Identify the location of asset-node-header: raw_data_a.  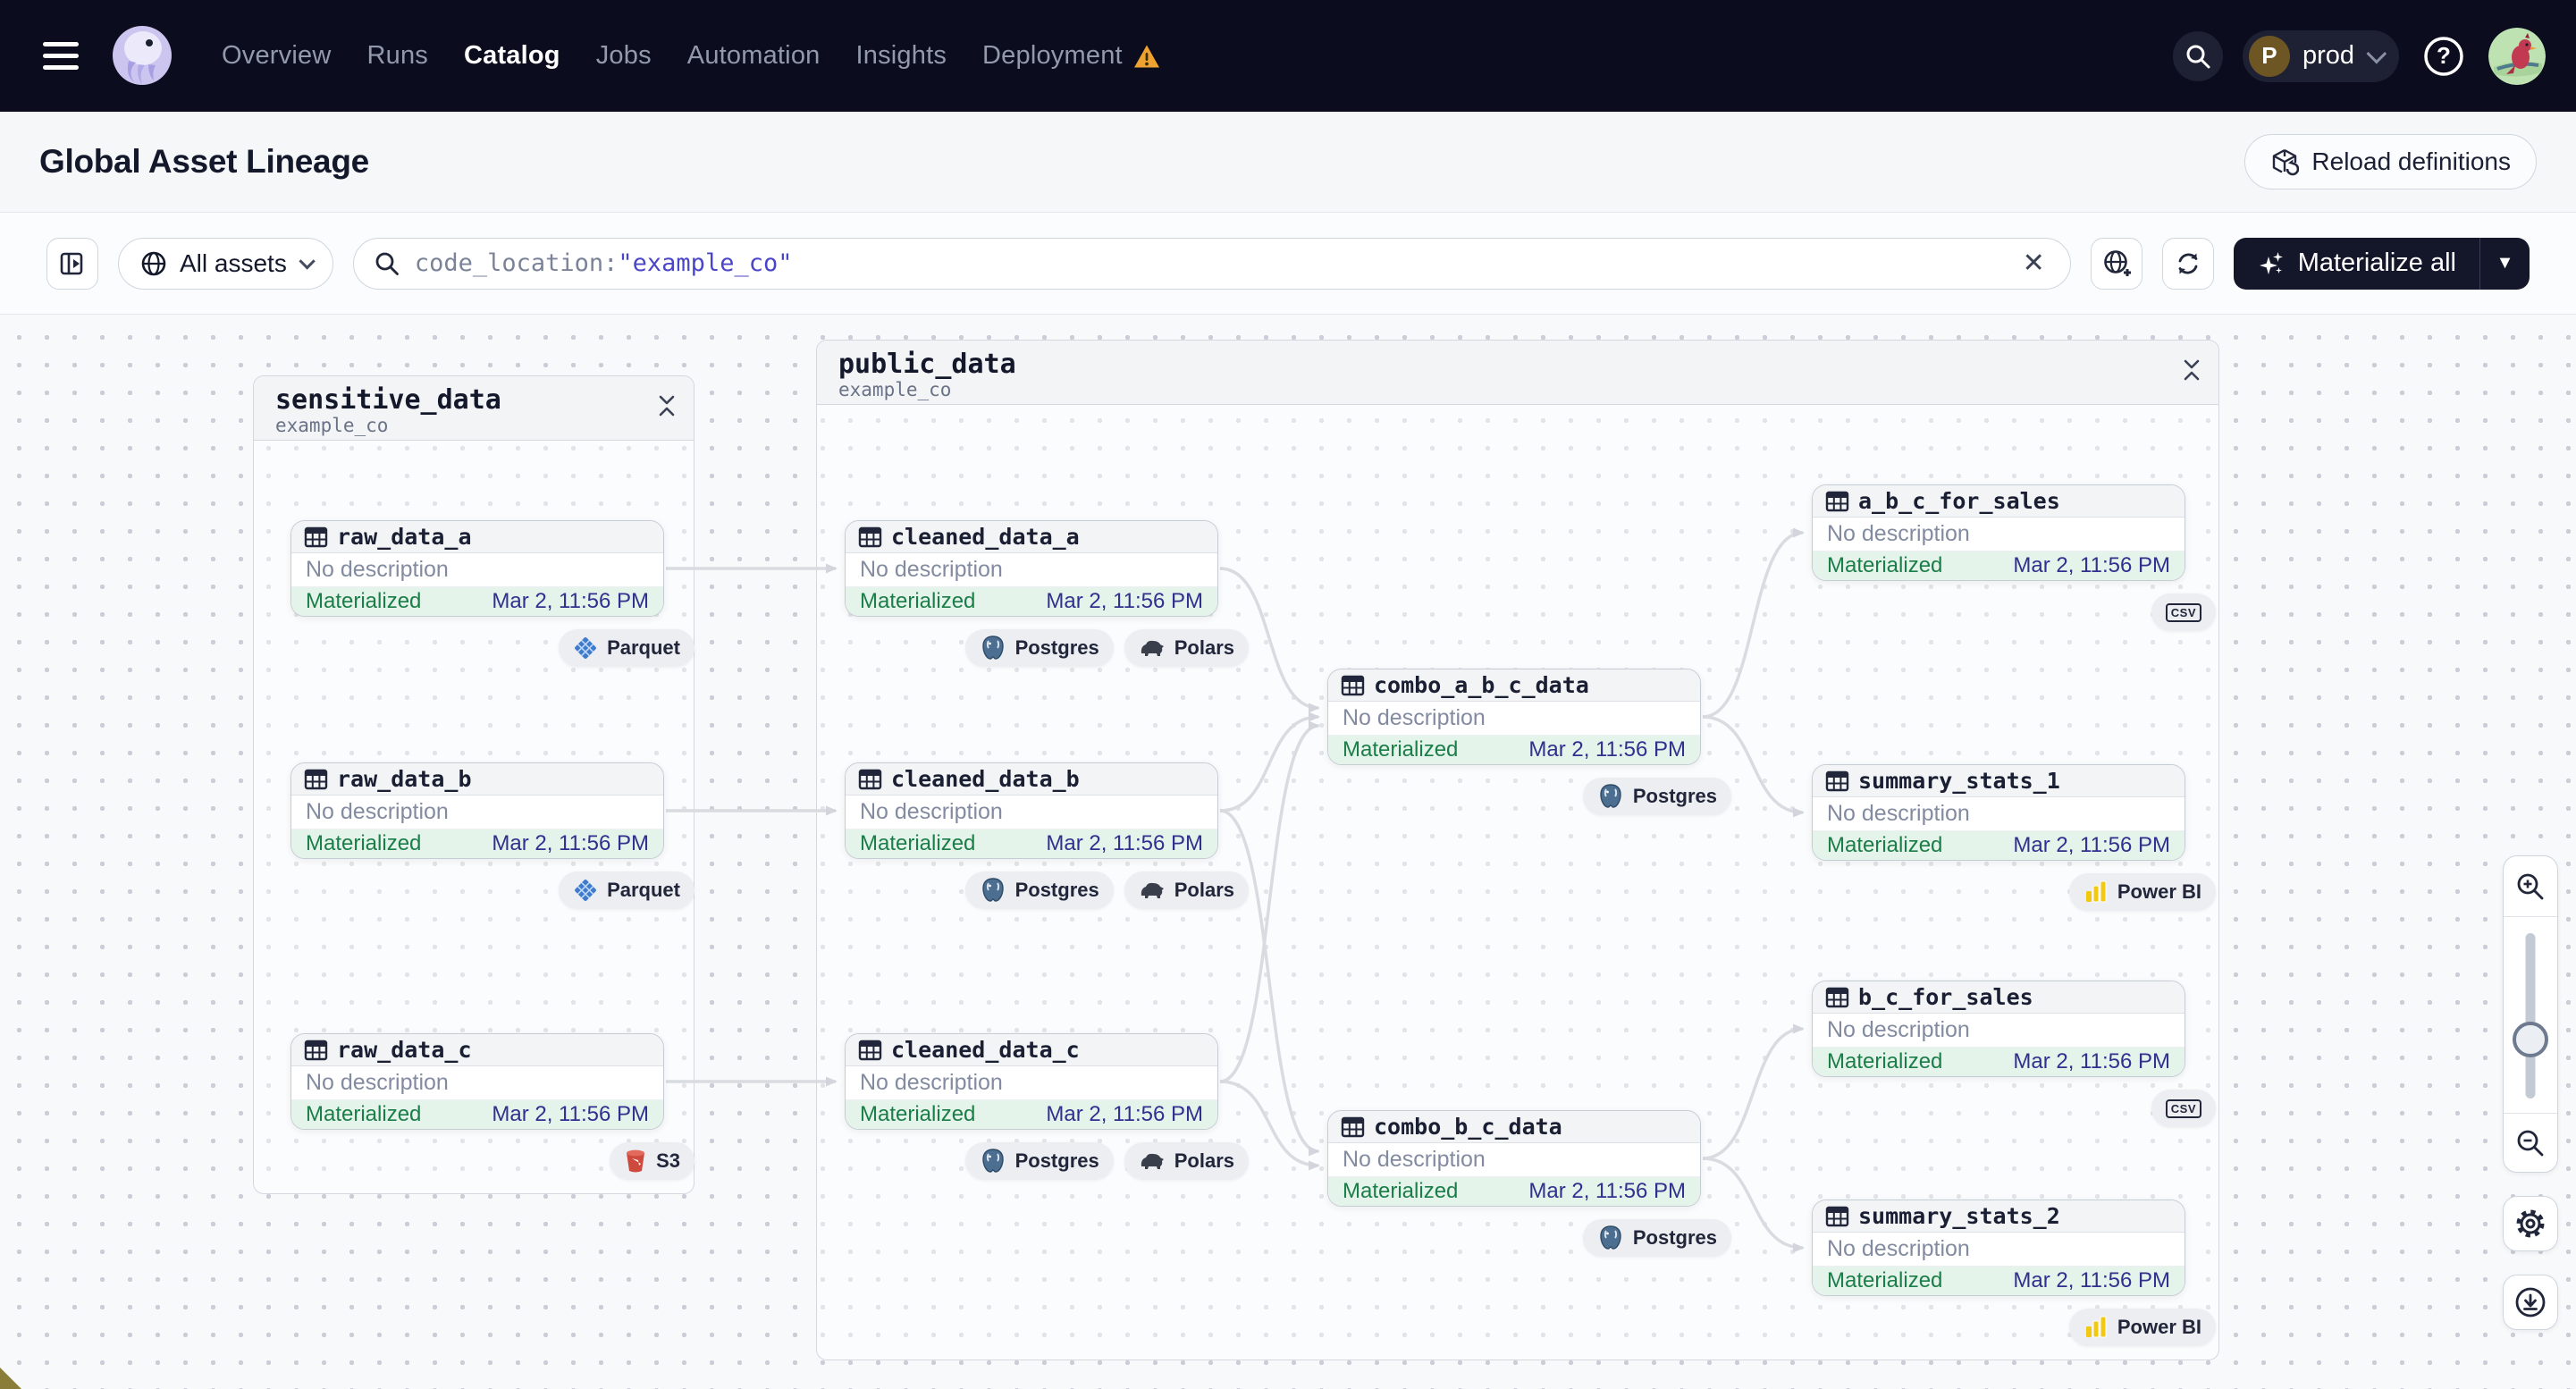
(477, 537).